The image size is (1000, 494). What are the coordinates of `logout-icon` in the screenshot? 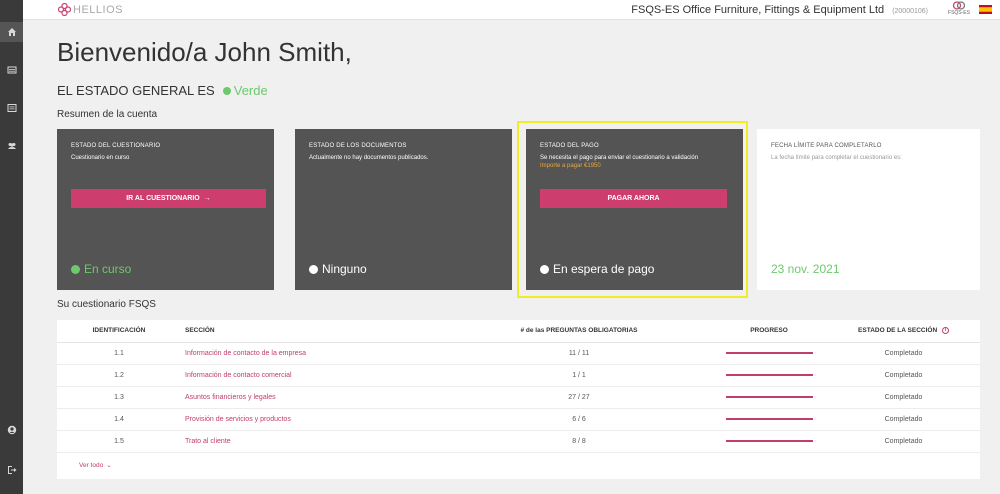 It's located at (11, 470).